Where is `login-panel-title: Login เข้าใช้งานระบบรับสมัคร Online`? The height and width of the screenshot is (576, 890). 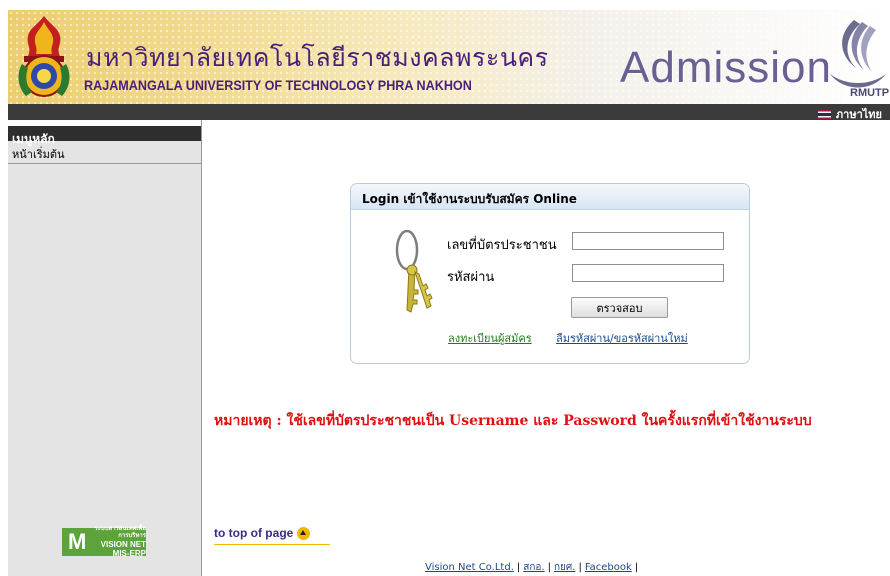
login-panel-title: Login เข้าใช้งานระบบรับสมัคร Online is located at coordinates (550, 197).